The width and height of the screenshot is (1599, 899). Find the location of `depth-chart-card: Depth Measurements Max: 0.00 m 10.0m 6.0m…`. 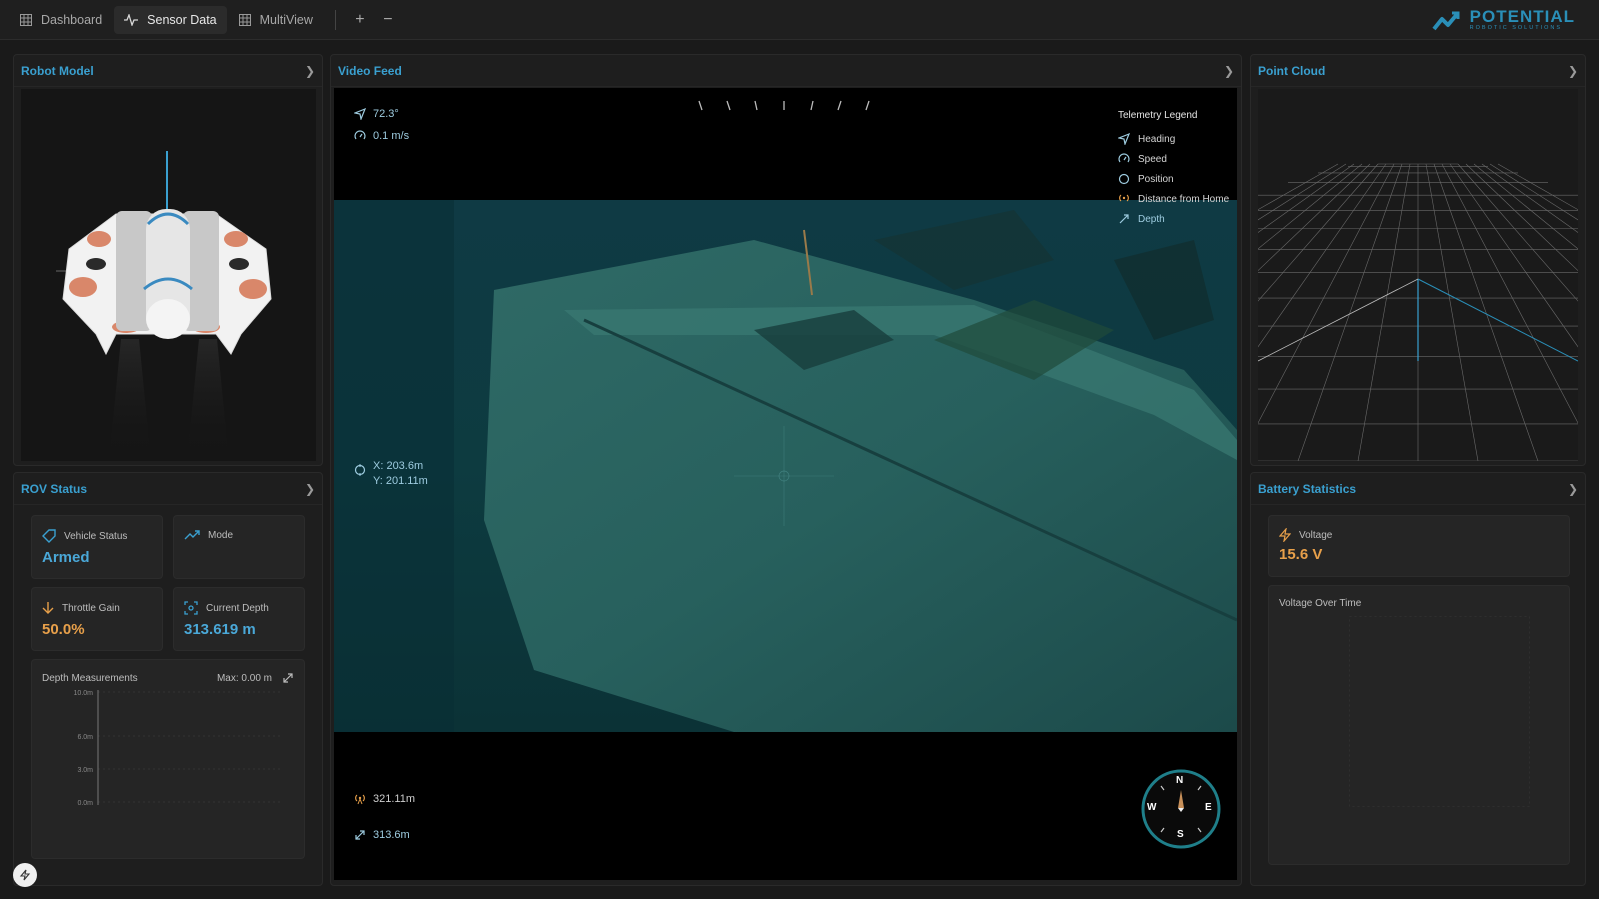

depth-chart-card: Depth Measurements Max: 0.00 m 10.0m 6.0m… is located at coordinates (168, 759).